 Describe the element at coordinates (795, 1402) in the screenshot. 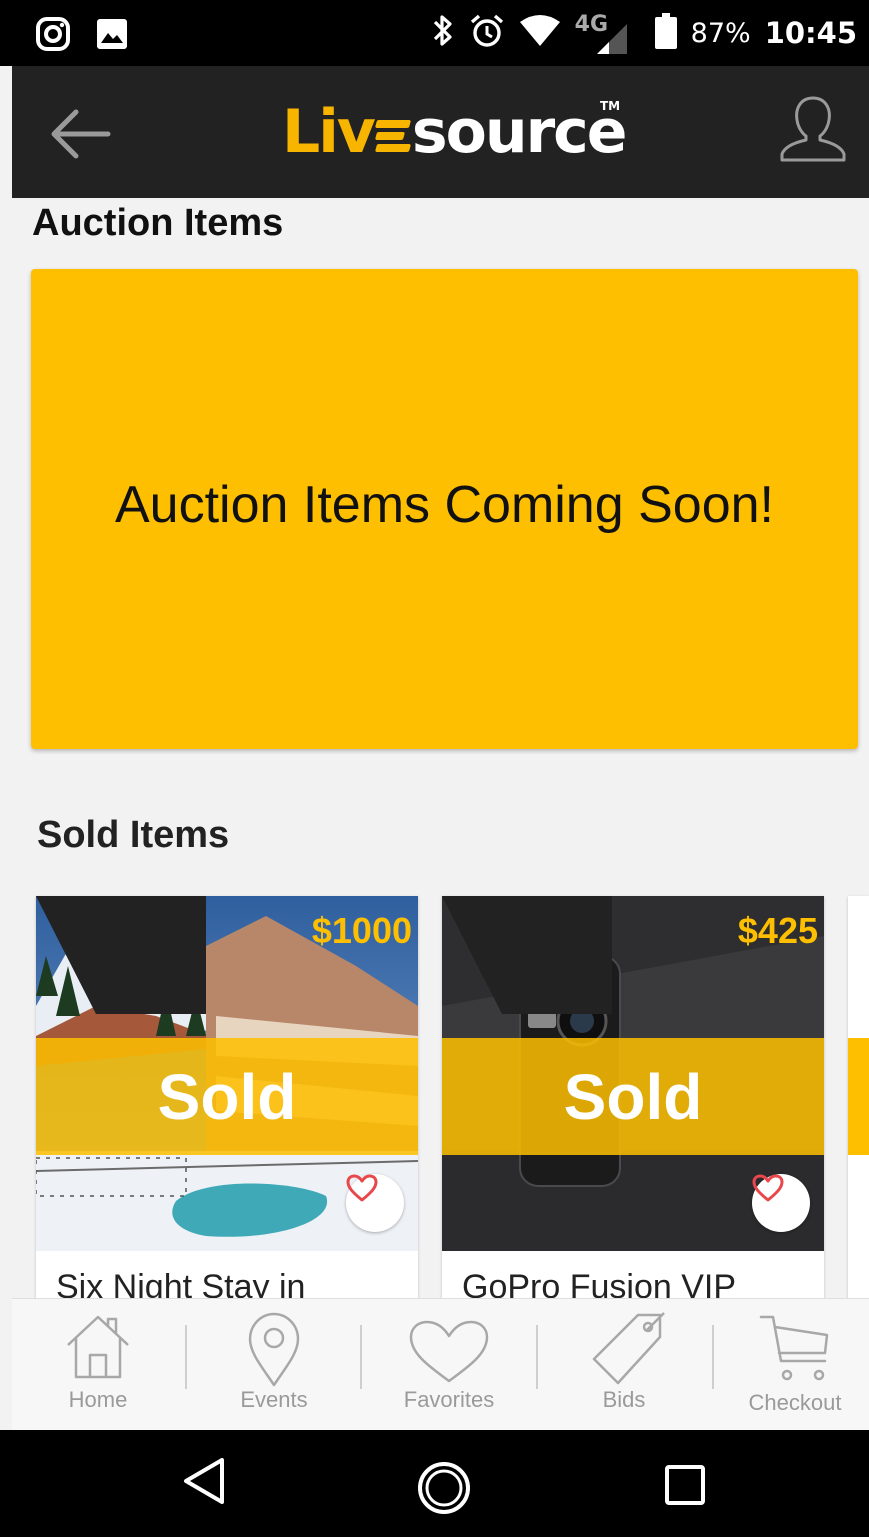

I see `nav-checkout-label: Checkout` at that location.